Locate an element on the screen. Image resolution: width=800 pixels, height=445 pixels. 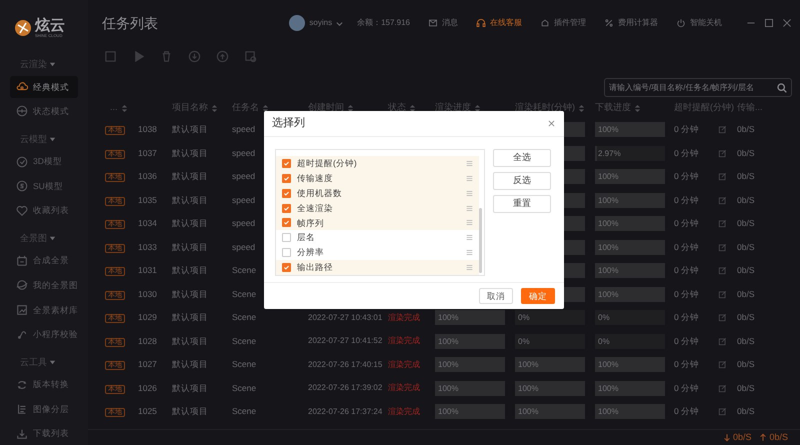
avatar is located at coordinates (297, 23).